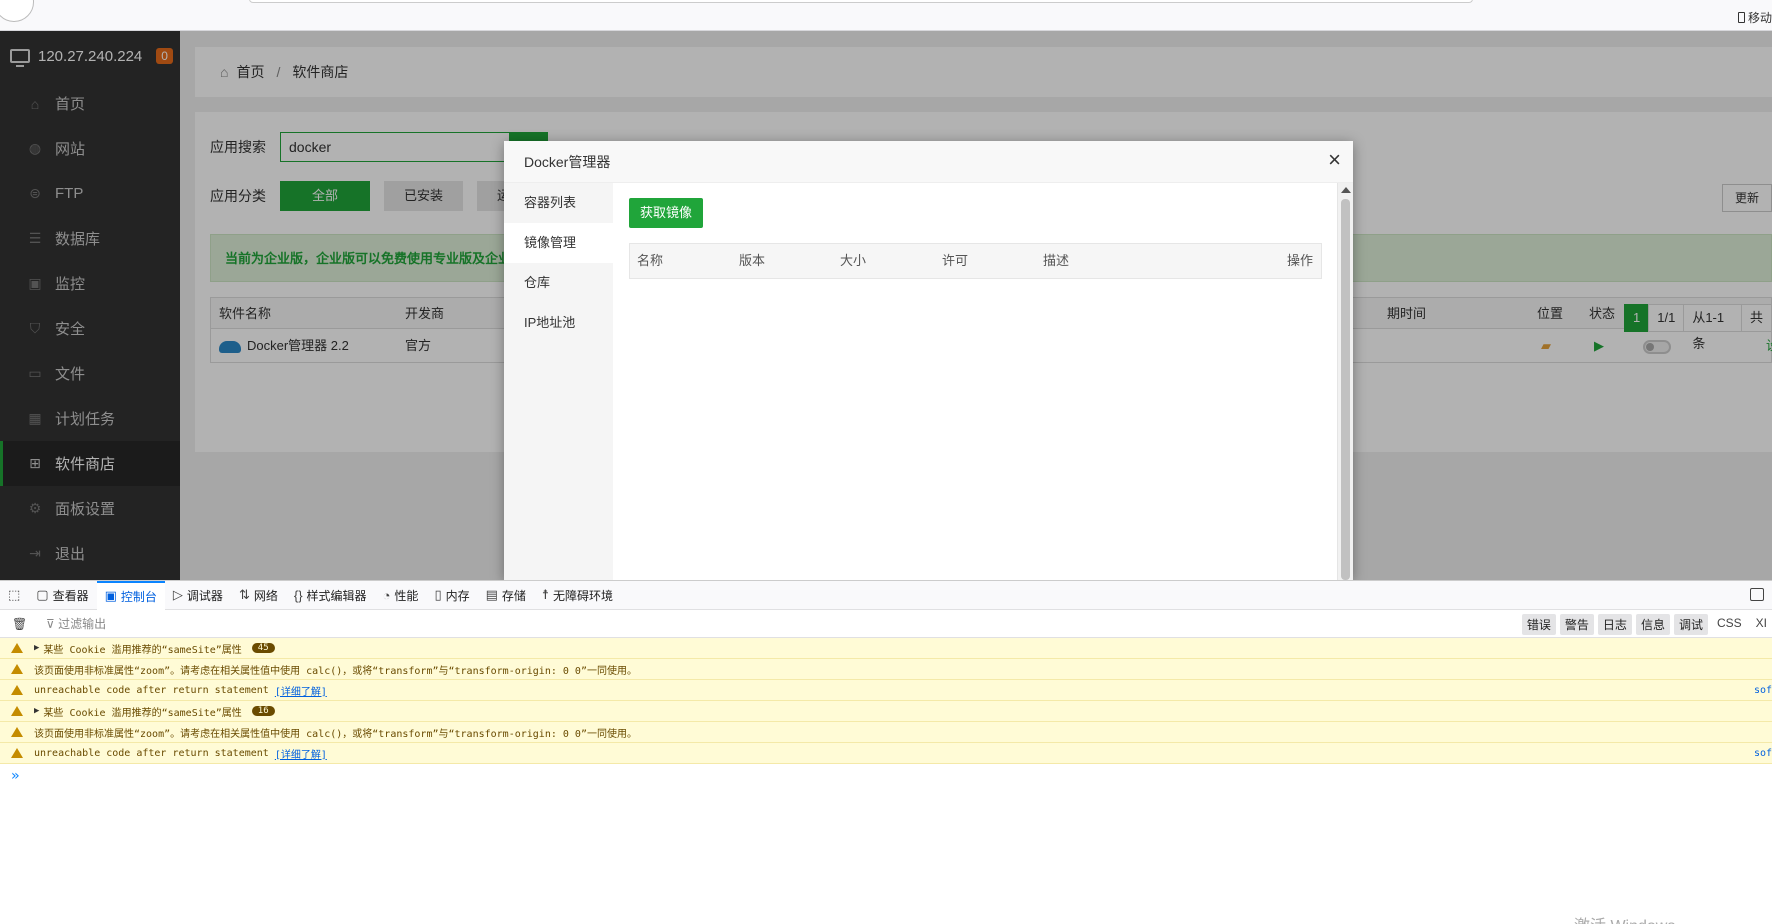 The image size is (1772, 924). I want to click on console-icon: ▣, so click(110, 595).